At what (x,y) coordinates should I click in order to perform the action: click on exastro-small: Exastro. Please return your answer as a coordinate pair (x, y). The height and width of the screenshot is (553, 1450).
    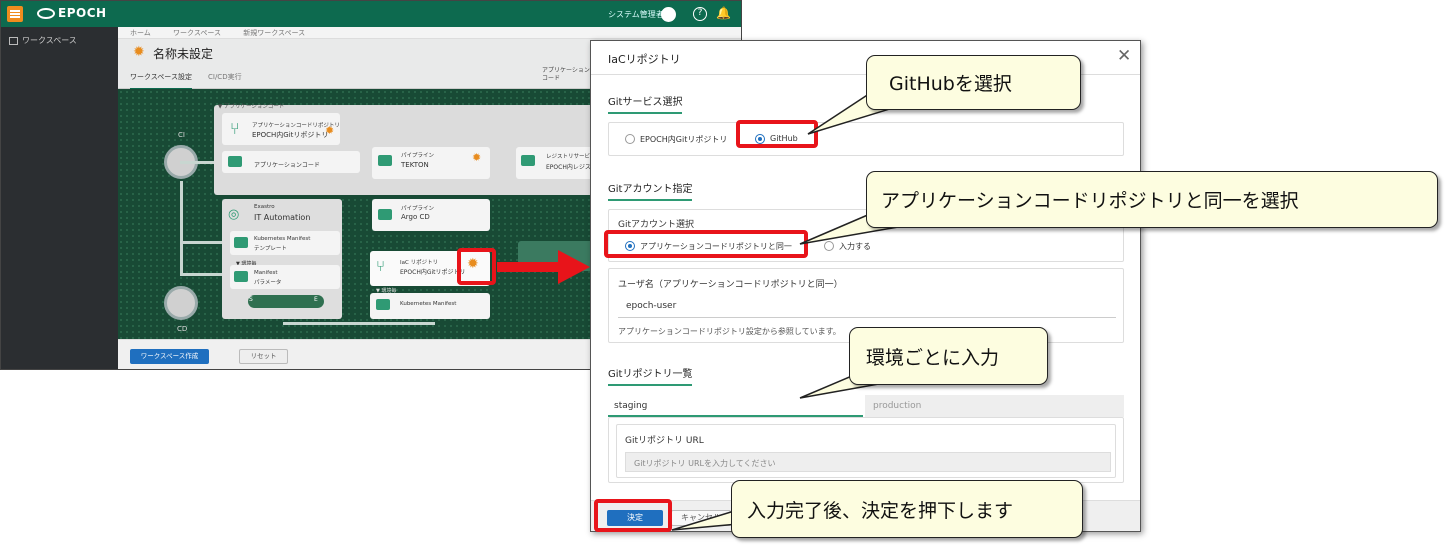
    Looking at the image, I should click on (264, 207).